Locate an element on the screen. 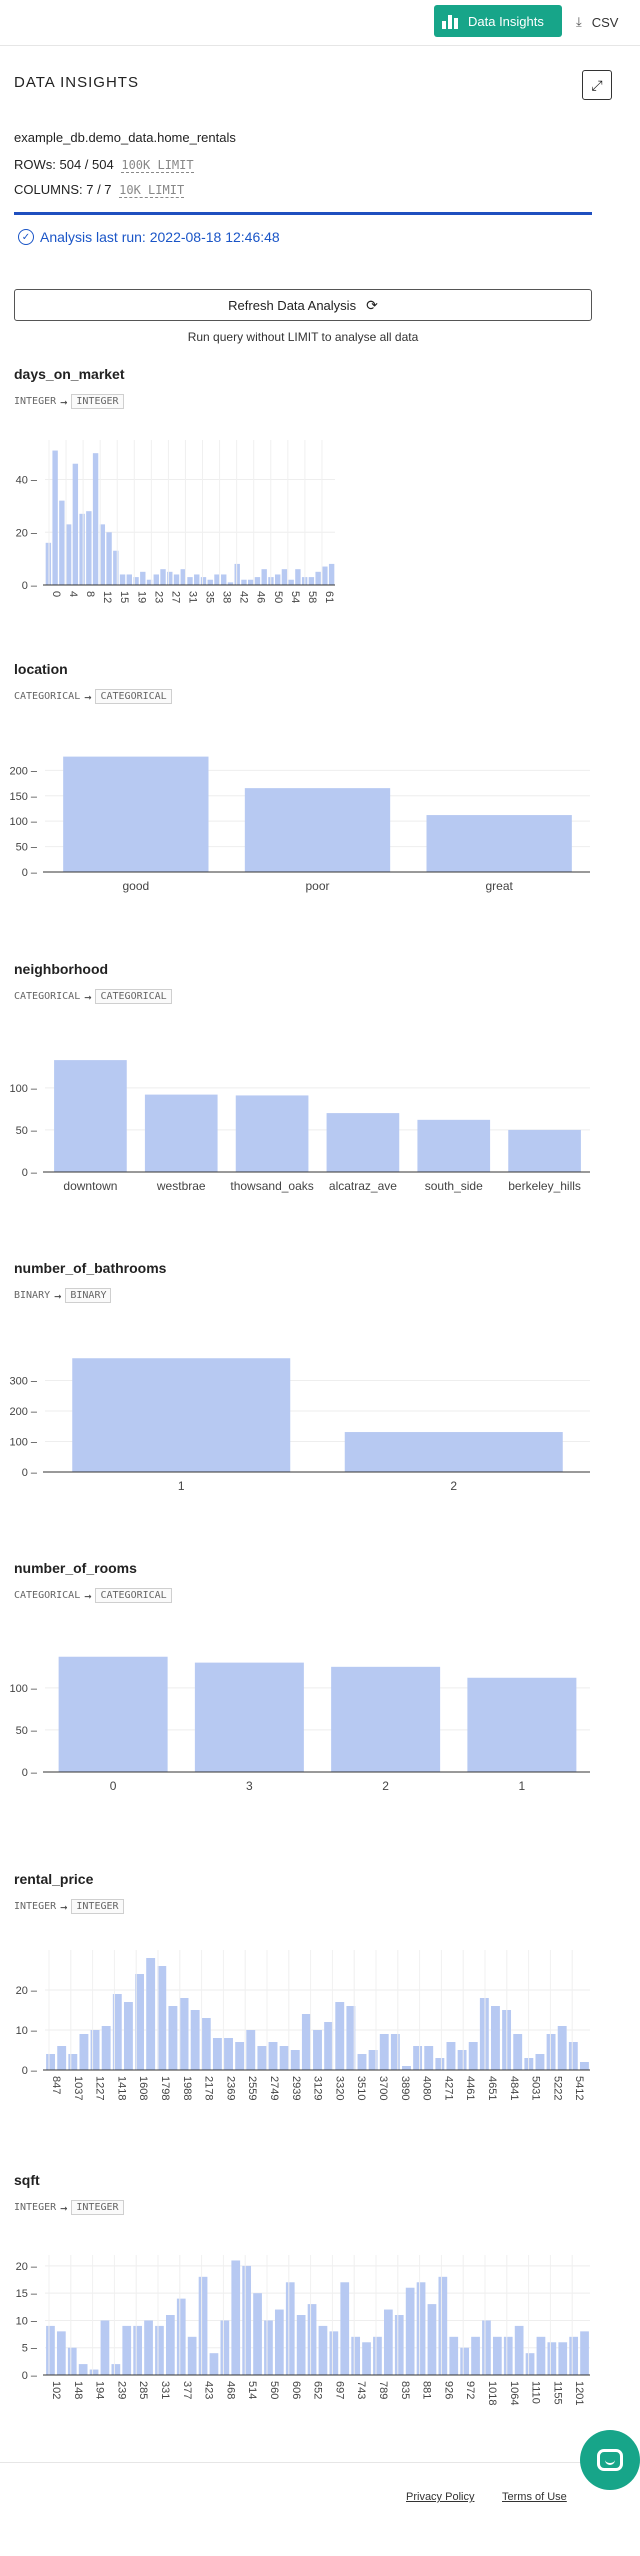 The image size is (640, 2556). y-tick-label: 15 – is located at coordinates (27, 2294).